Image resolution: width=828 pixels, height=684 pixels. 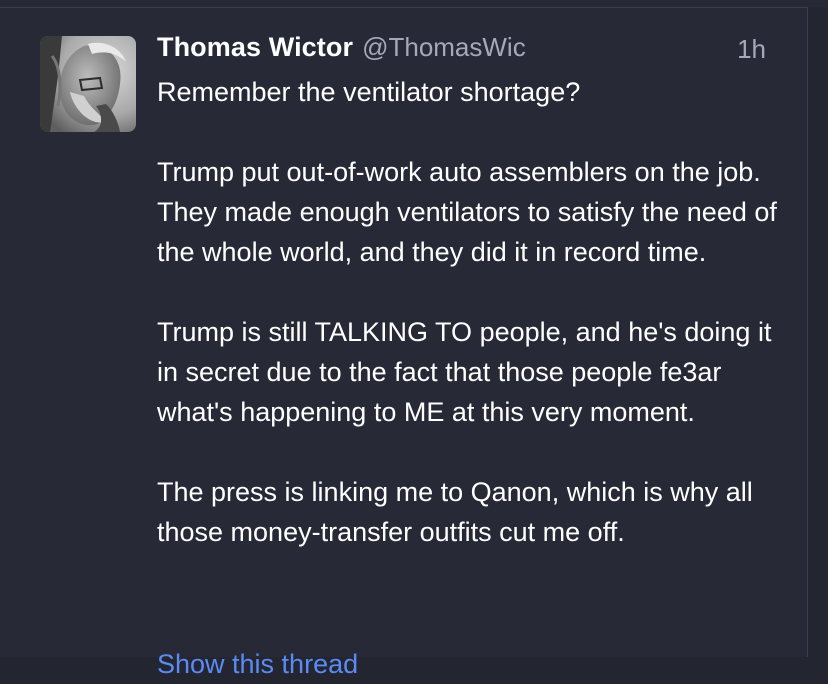 What do you see at coordinates (369, 92) in the screenshot?
I see `tweet-paragraph: Remember the ventilator shortage?` at bounding box center [369, 92].